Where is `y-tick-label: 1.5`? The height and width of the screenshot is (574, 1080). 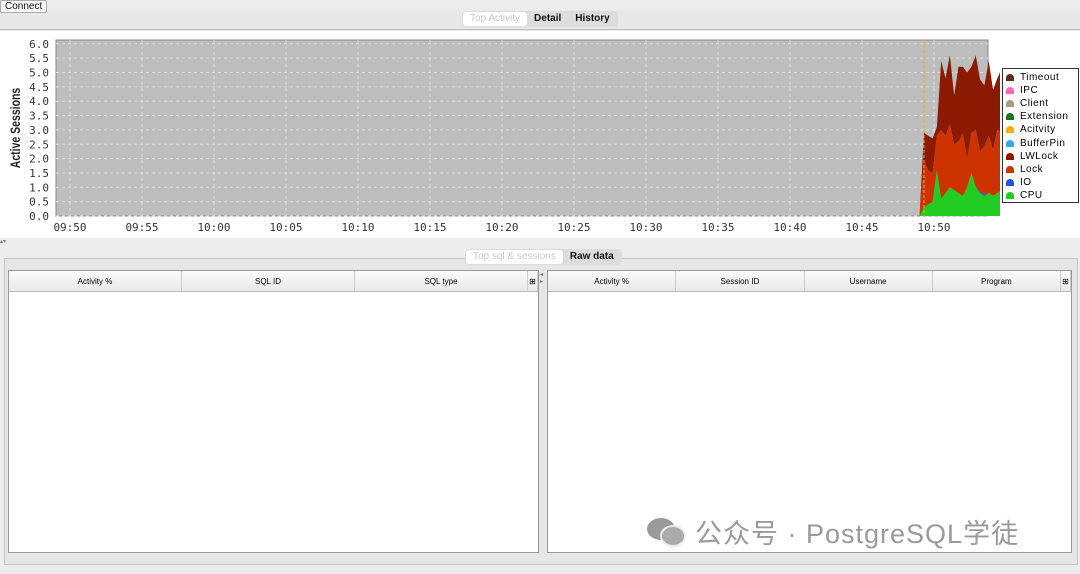
y-tick-label: 1.5 is located at coordinates (39, 173).